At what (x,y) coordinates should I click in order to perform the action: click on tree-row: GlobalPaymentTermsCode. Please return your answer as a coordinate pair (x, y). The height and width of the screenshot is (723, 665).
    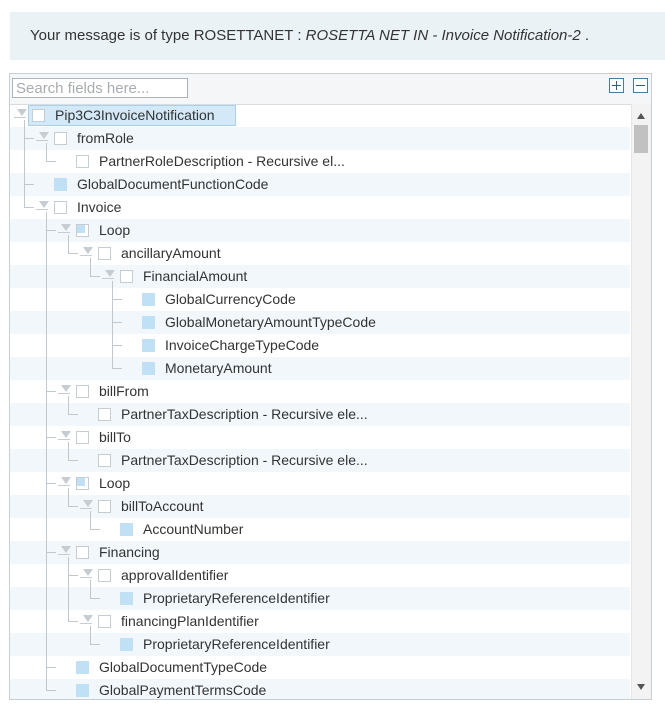
    Looking at the image, I should click on (320, 689).